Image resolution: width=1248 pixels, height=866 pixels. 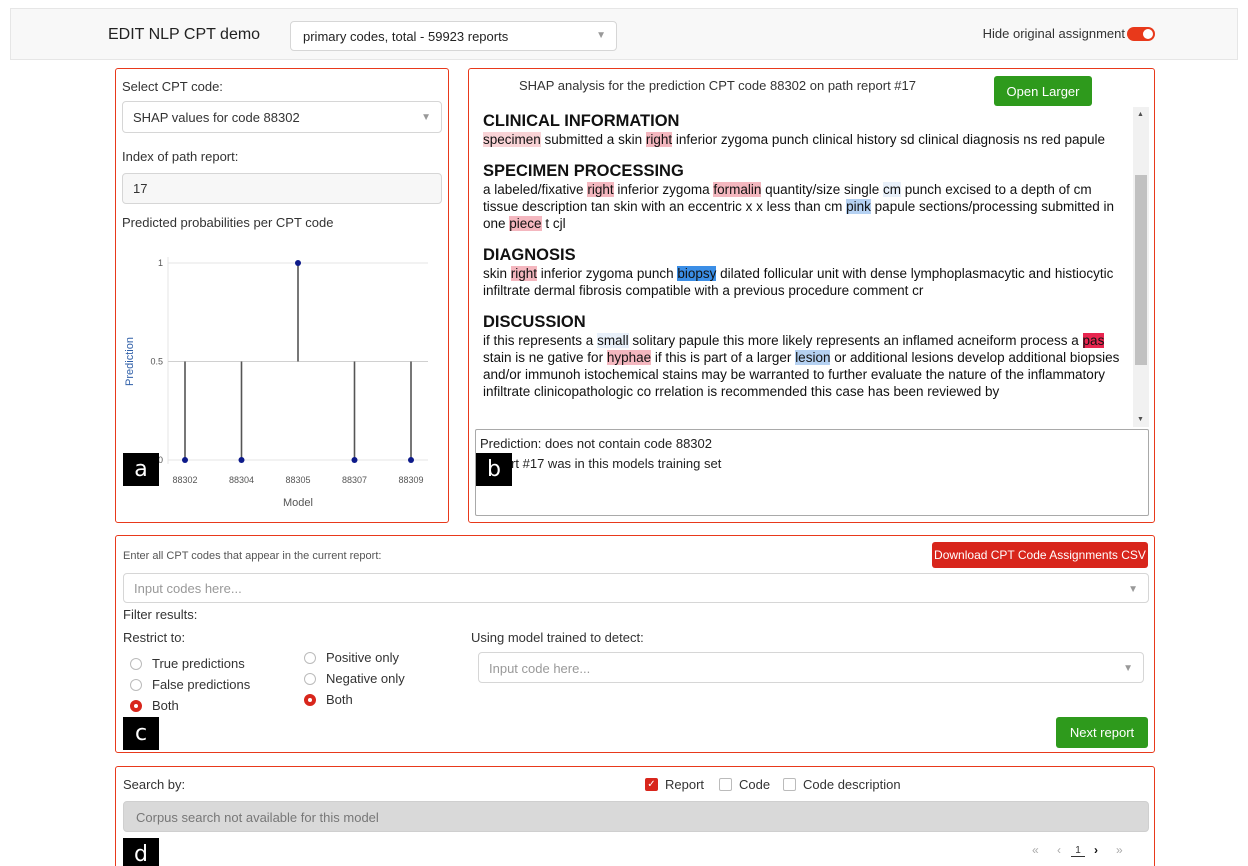 What do you see at coordinates (1035, 850) in the screenshot?
I see `first-page-icon: «` at bounding box center [1035, 850].